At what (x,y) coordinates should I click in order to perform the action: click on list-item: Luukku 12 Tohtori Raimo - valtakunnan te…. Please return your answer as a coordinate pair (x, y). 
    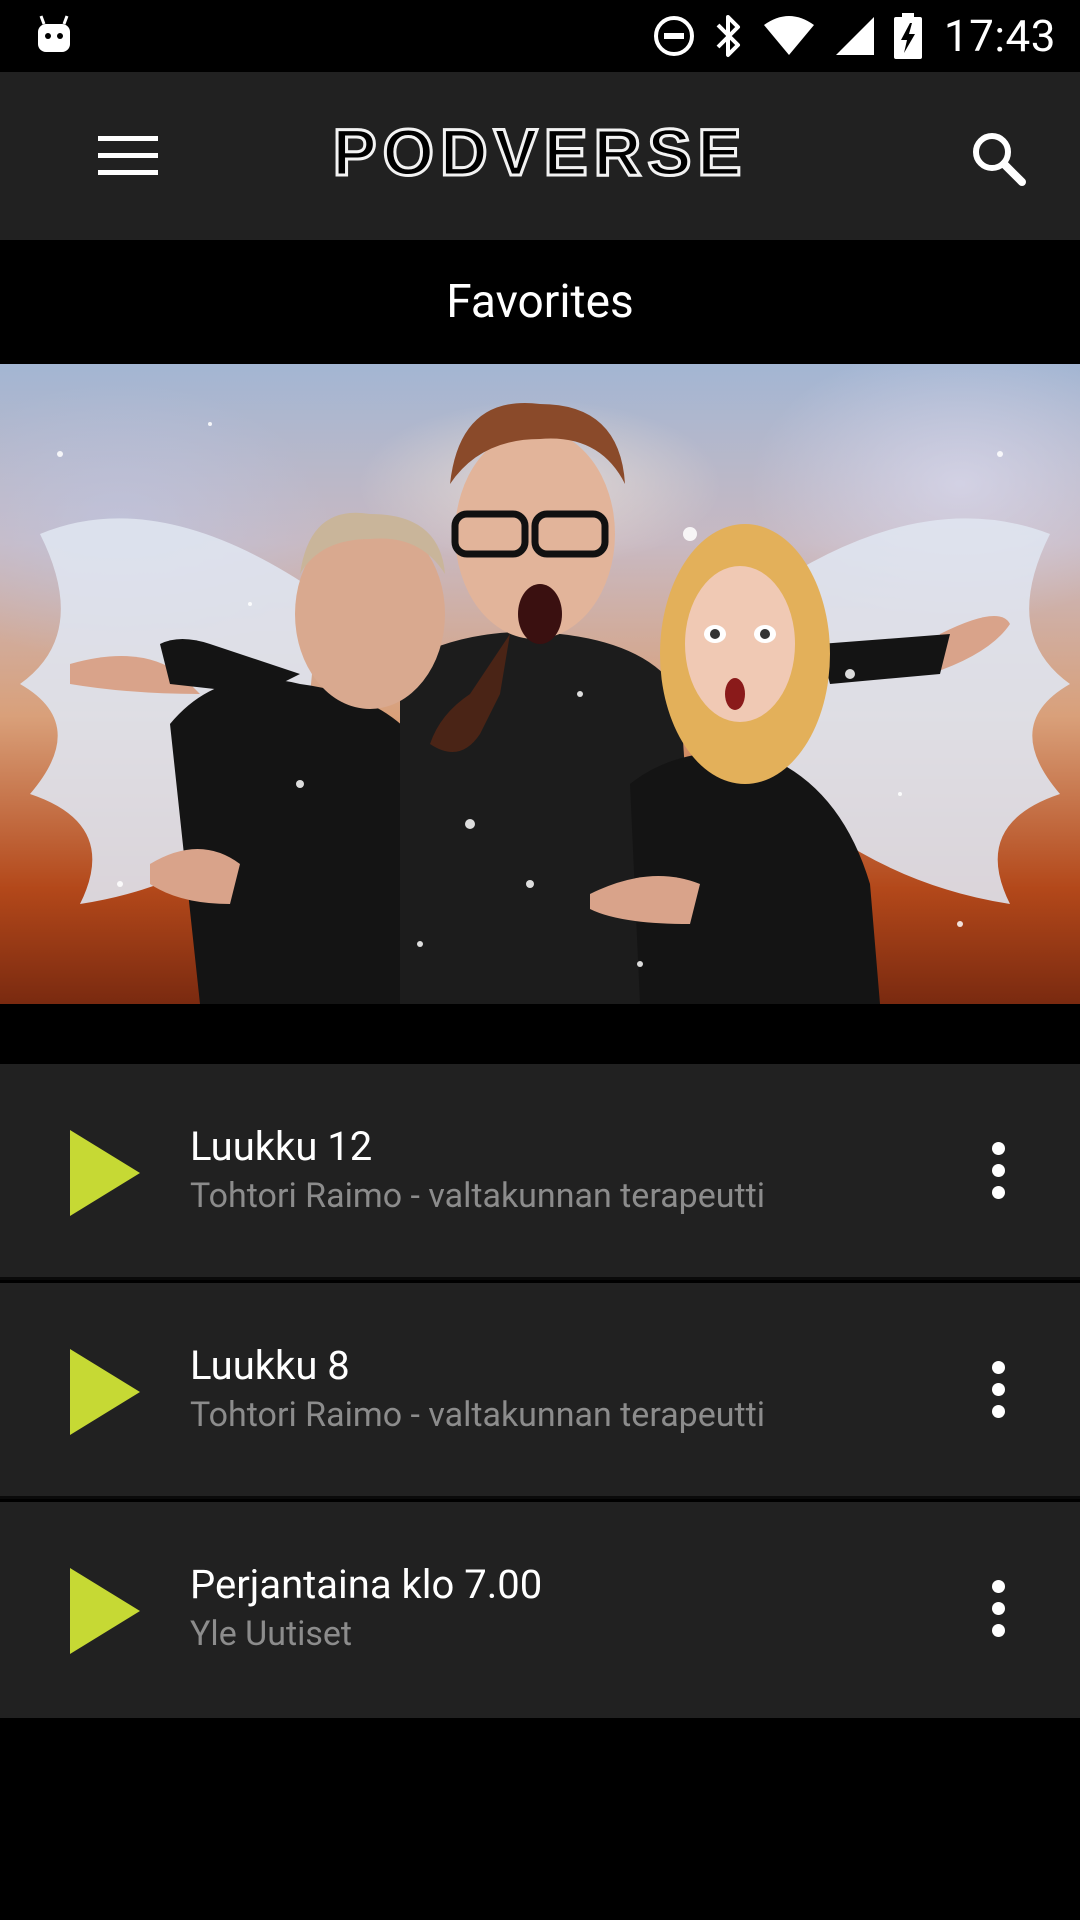
    Looking at the image, I should click on (540, 1172).